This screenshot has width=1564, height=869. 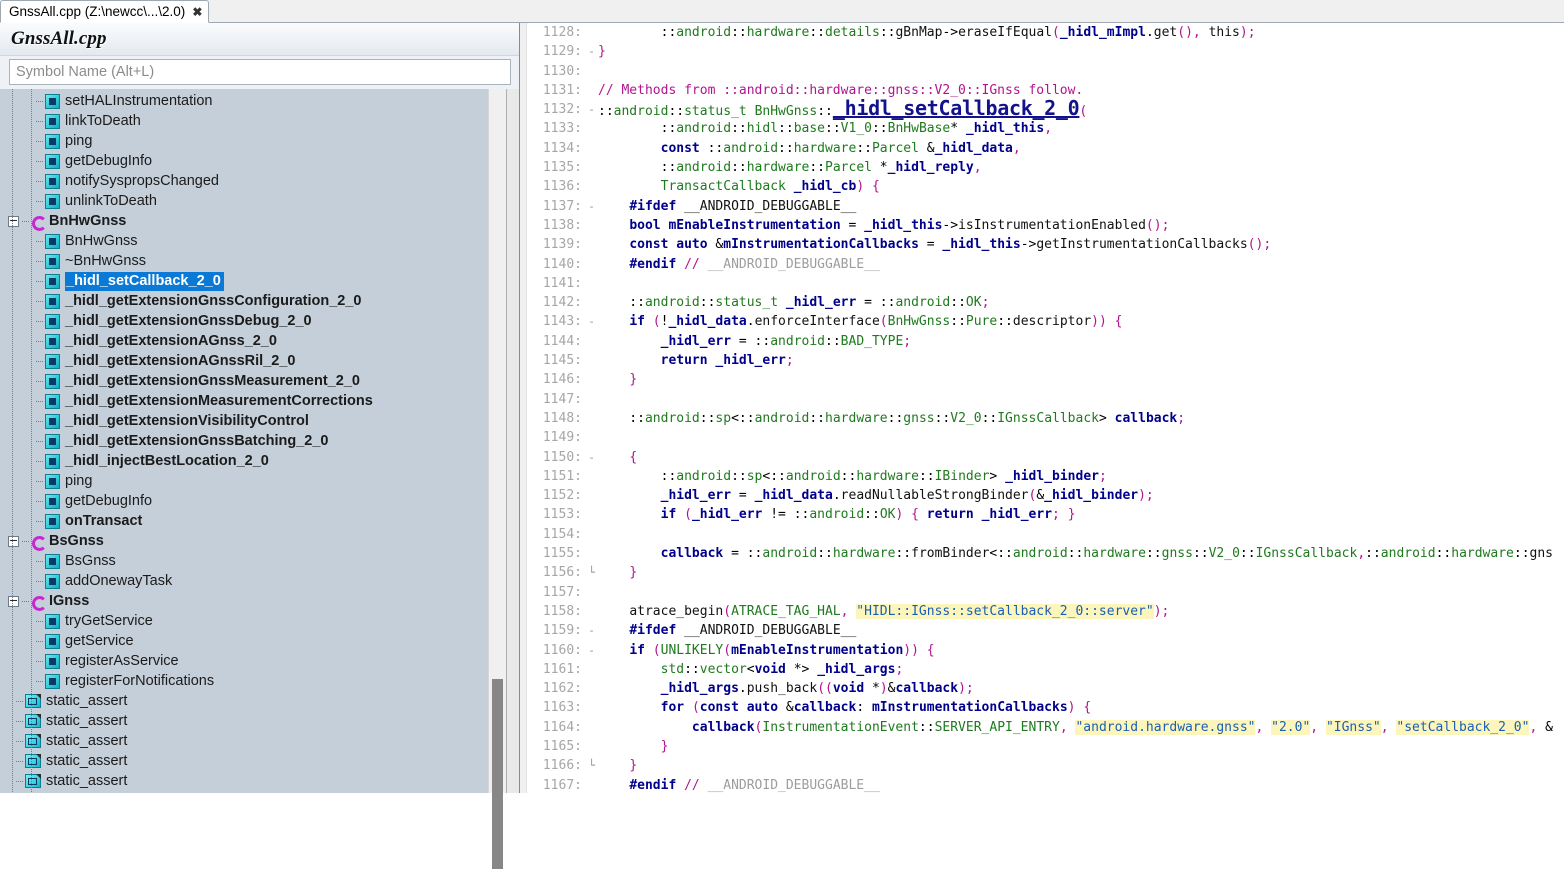 I want to click on tree-scrollbar-thumb, so click(x=497, y=774).